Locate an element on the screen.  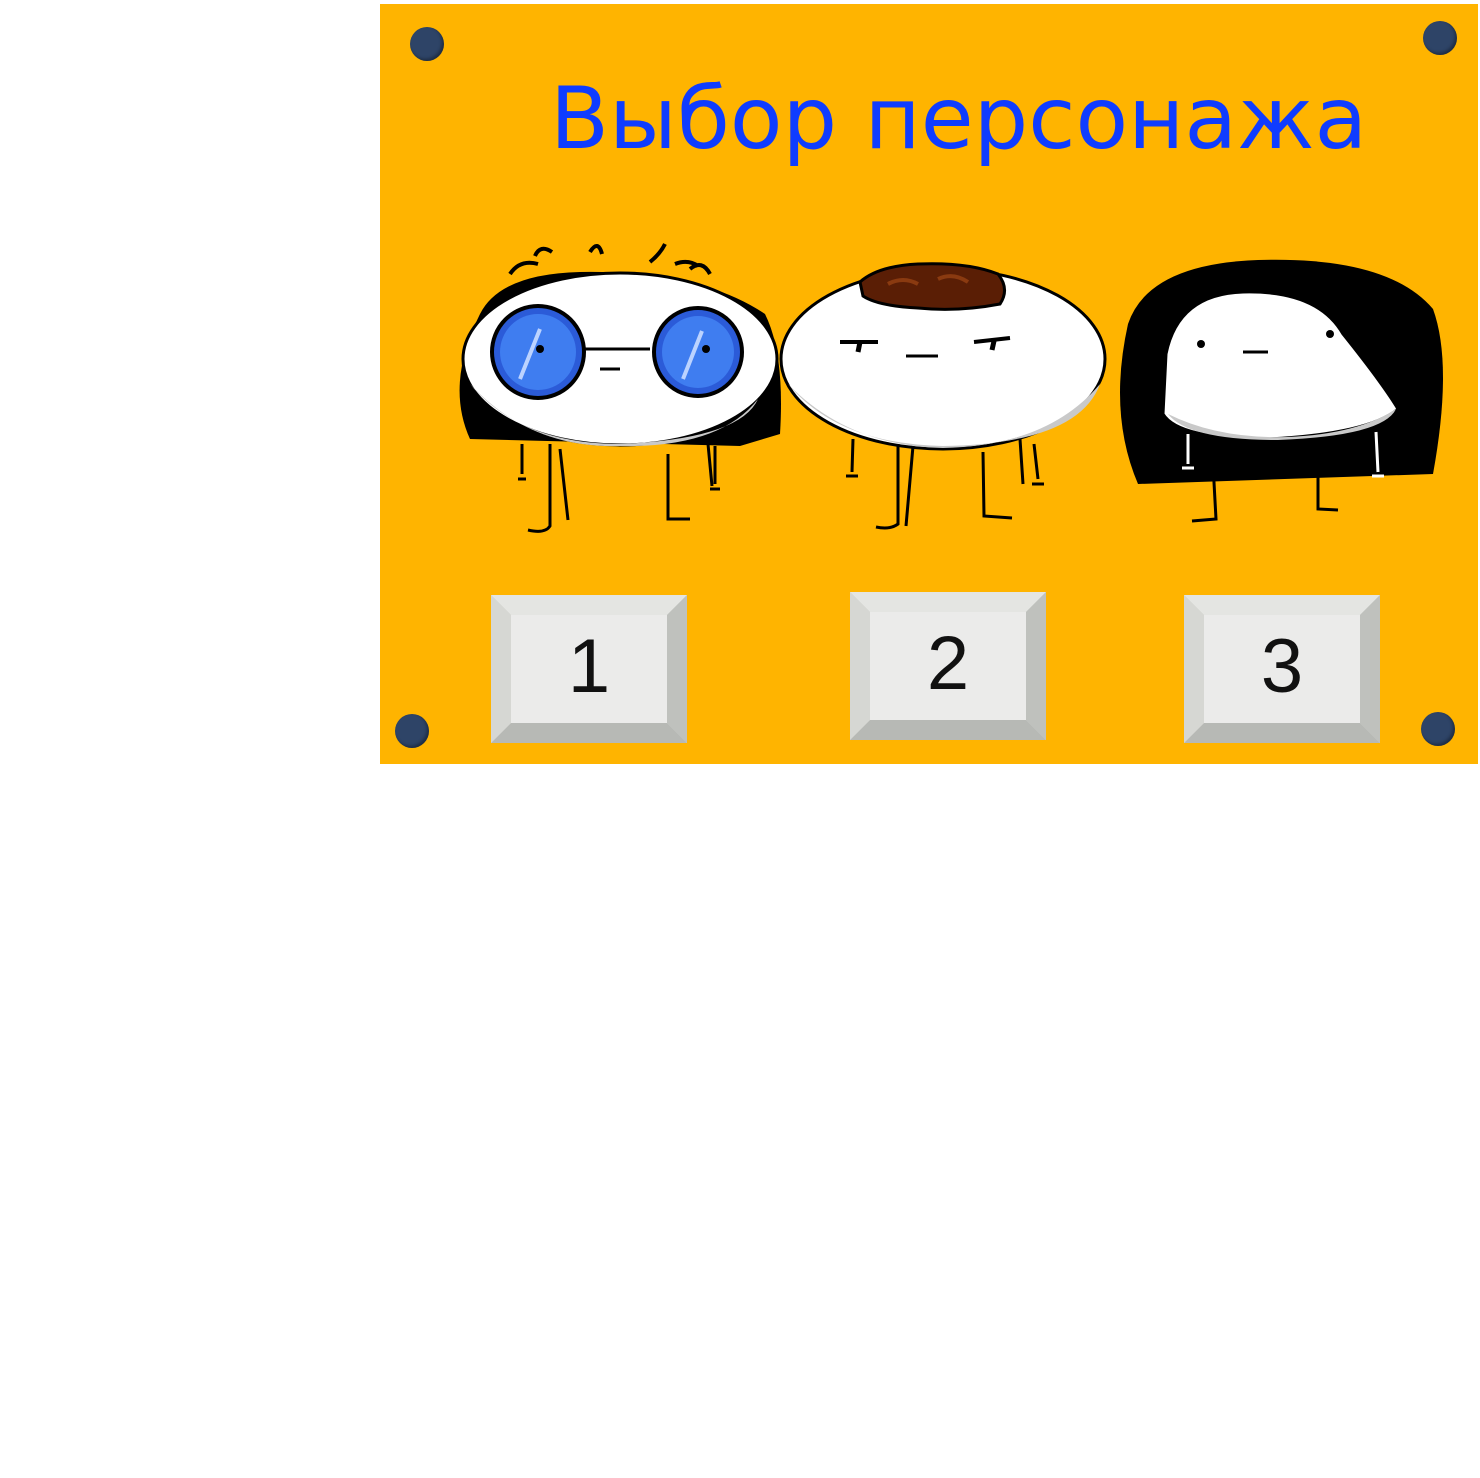
screw-bottom-left is located at coordinates (412, 731).